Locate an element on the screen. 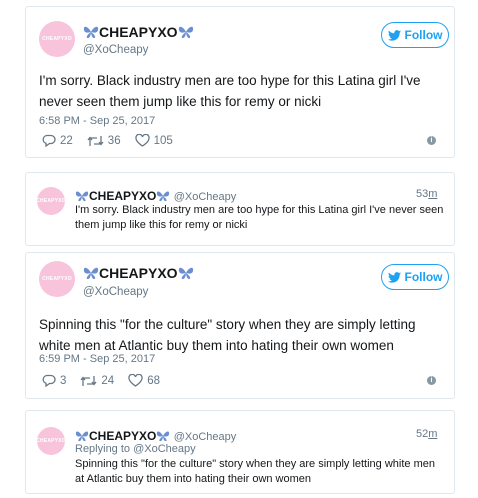 The image size is (478, 498). relative-time-number: 52 is located at coordinates (422, 434).